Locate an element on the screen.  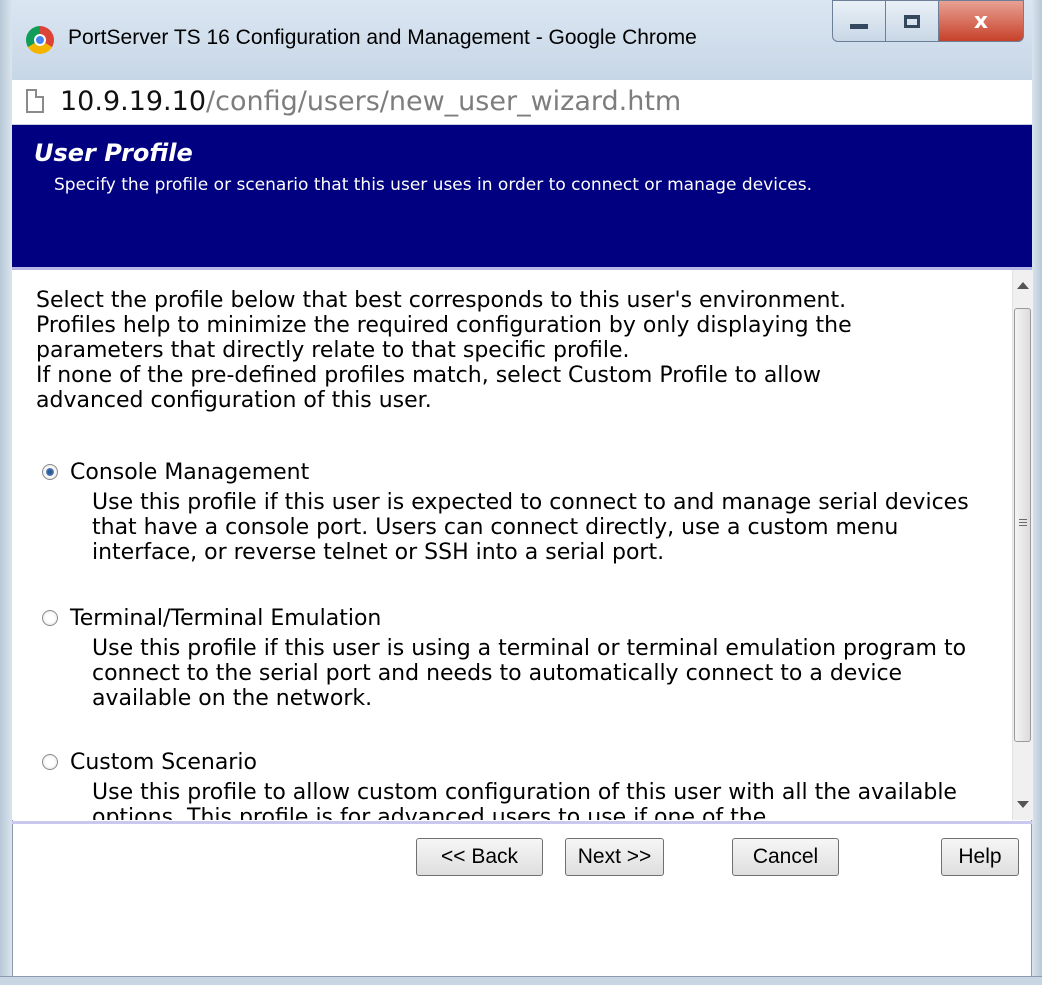
close-button: x is located at coordinates (981, 21).